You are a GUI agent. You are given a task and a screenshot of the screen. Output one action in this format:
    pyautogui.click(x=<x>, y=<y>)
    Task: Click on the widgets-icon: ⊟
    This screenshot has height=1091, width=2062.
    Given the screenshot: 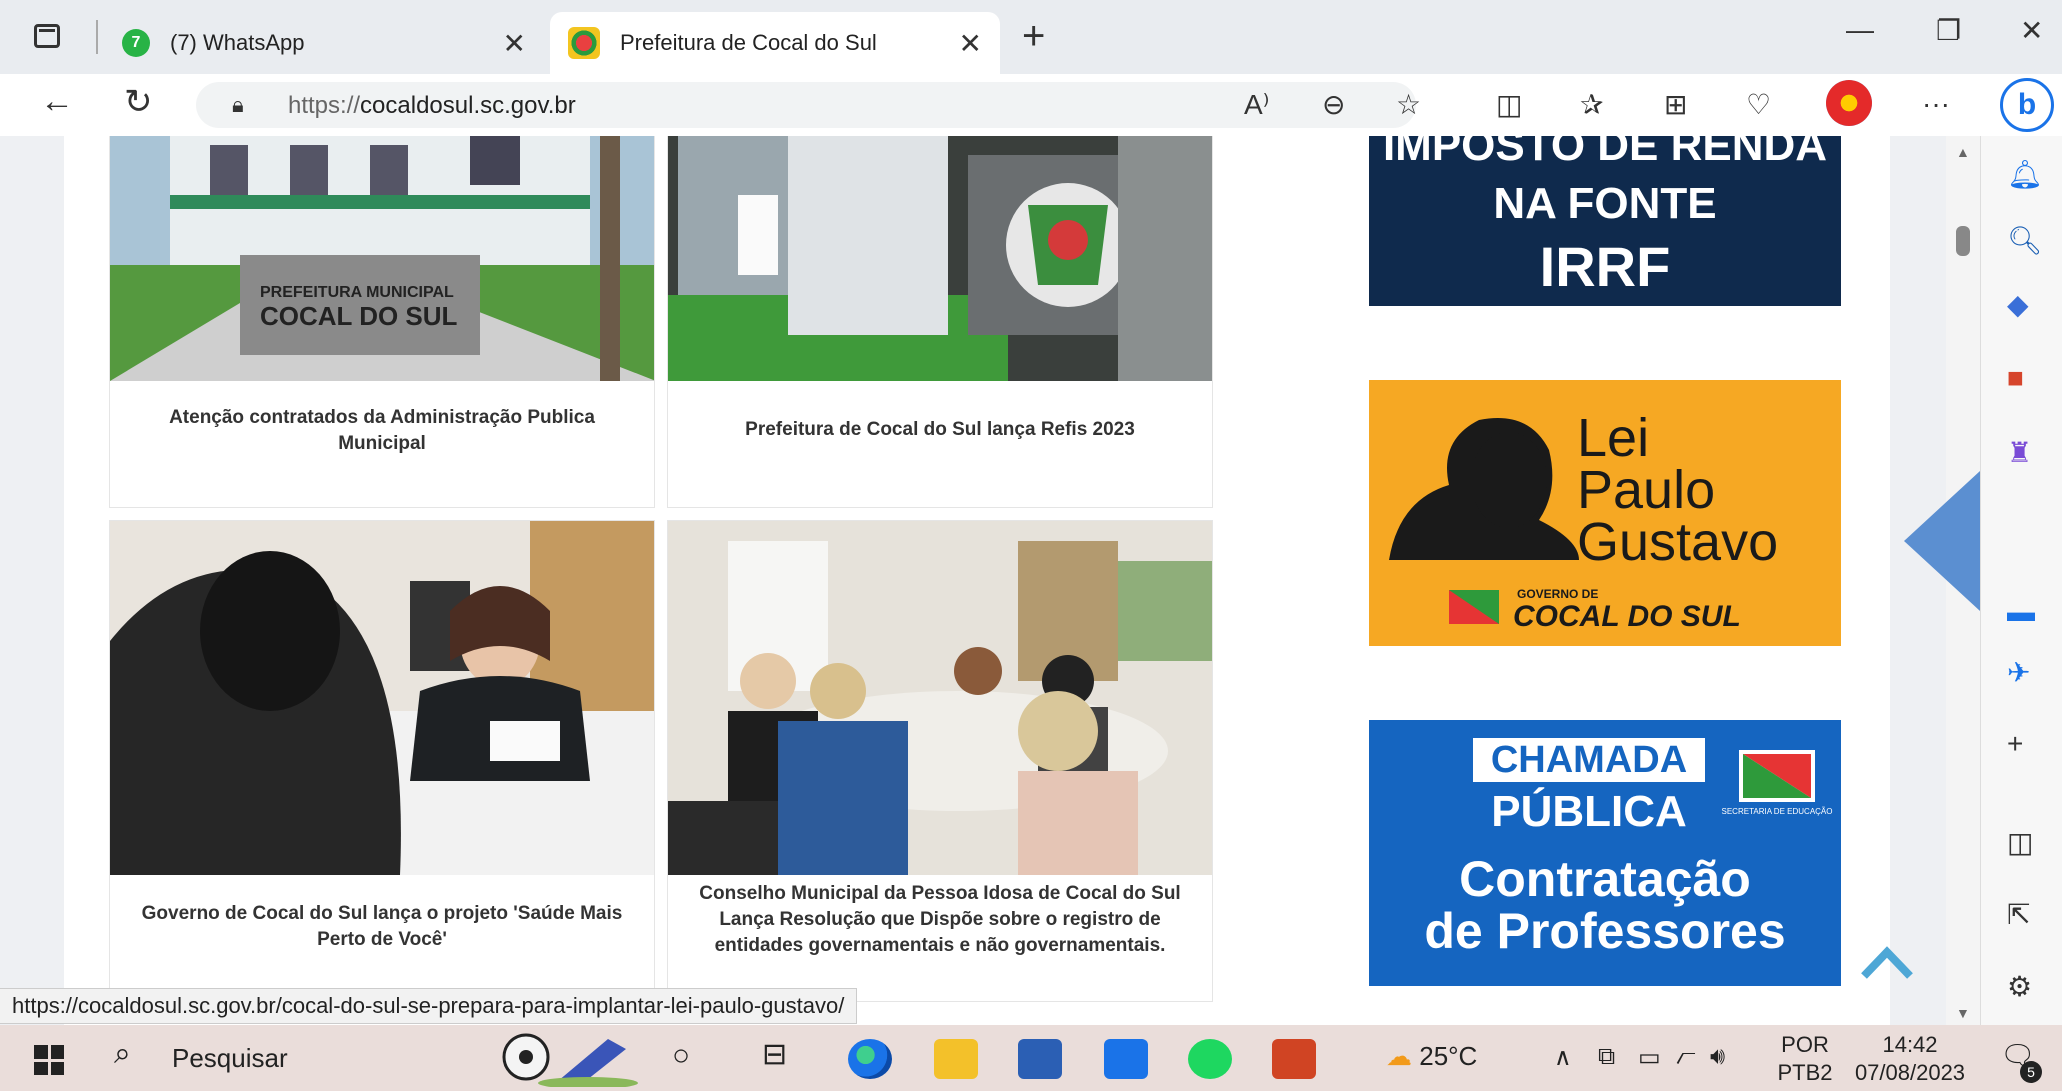 What is the action you would take?
    pyautogui.click(x=774, y=1054)
    